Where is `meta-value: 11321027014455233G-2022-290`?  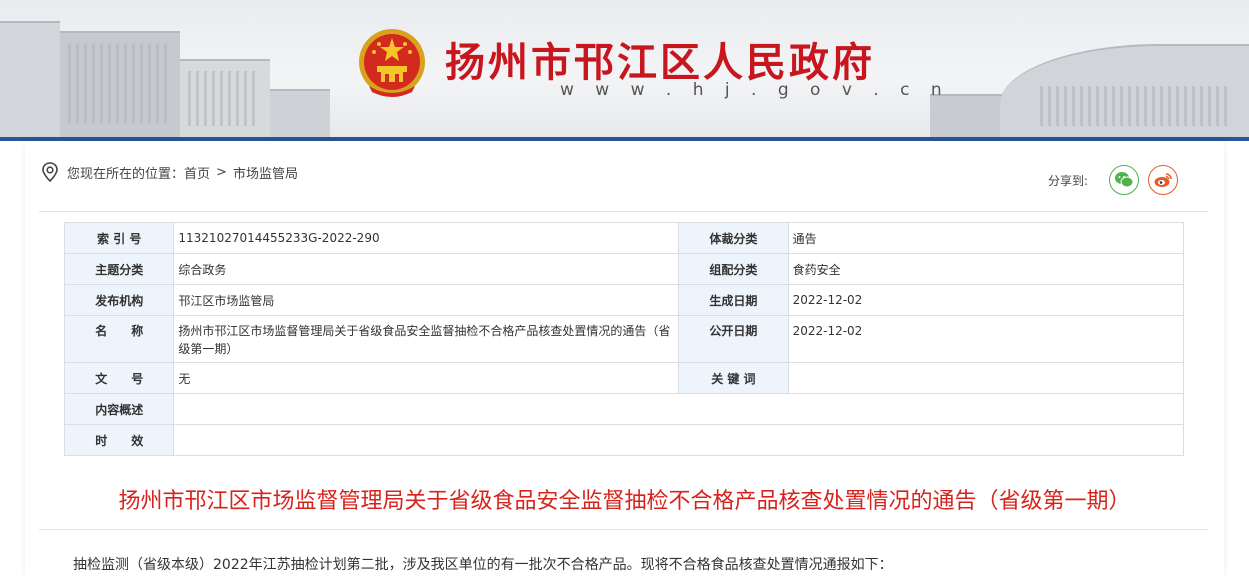
meta-value: 11321027014455233G-2022-290 is located at coordinates (426, 238).